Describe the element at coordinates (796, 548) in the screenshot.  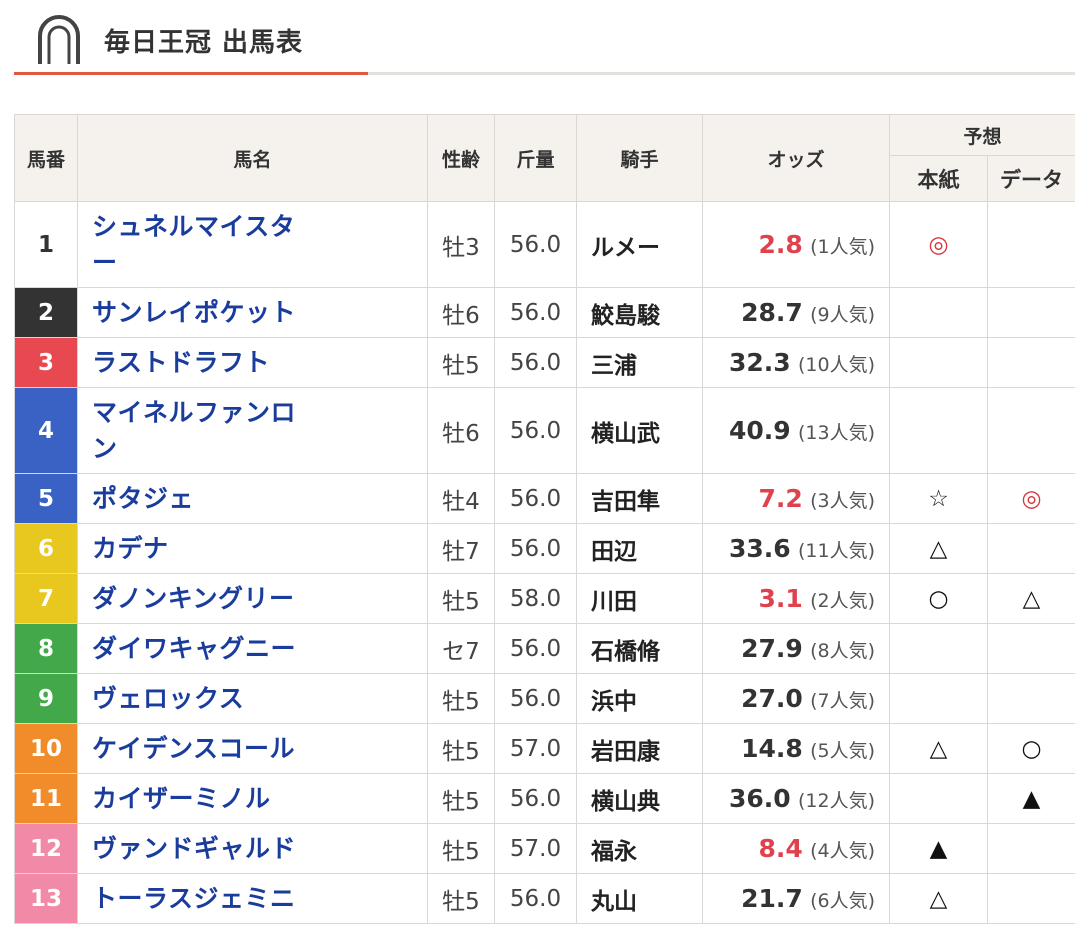
I see `odds-cell: 33.6 (11人気)` at that location.